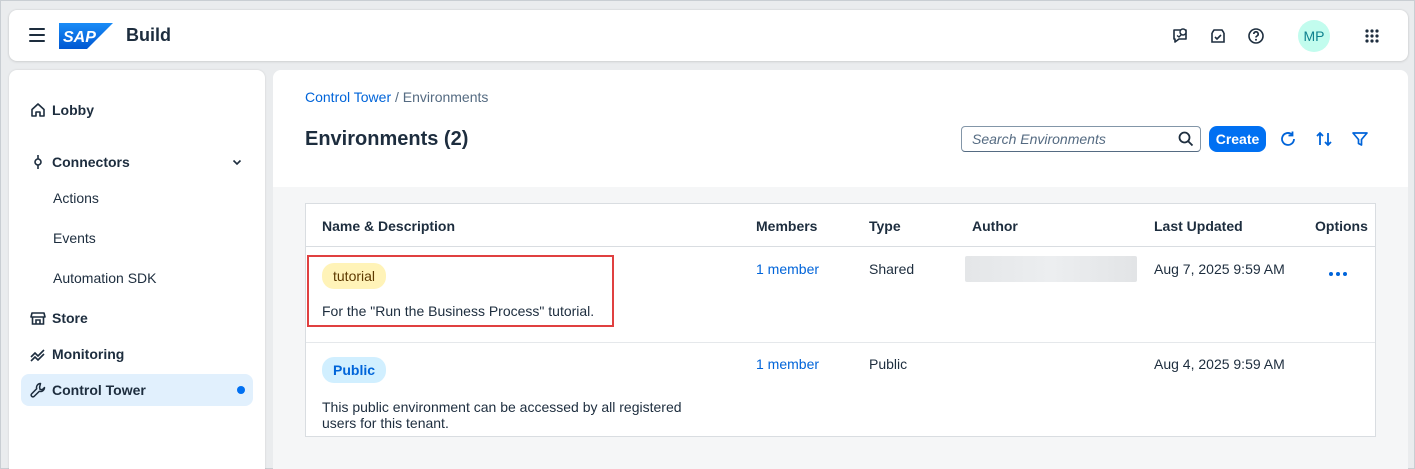 This screenshot has height=469, width=1415. I want to click on nav-sub-automation-sdk: Automation SDK, so click(105, 278).